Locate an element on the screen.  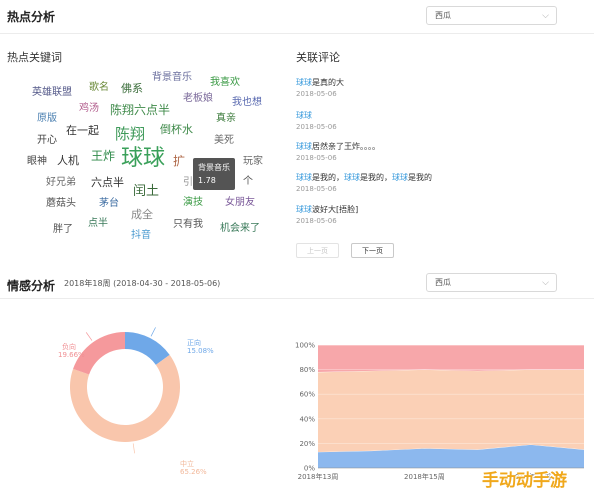
negative-name: 负向 is located at coordinates (69, 346).